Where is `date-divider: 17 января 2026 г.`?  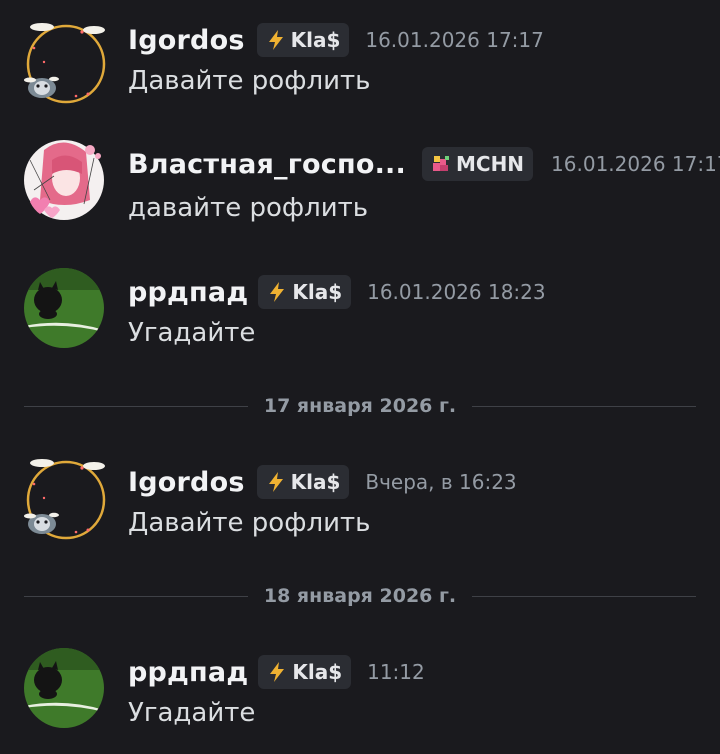 date-divider: 17 января 2026 г. is located at coordinates (360, 406).